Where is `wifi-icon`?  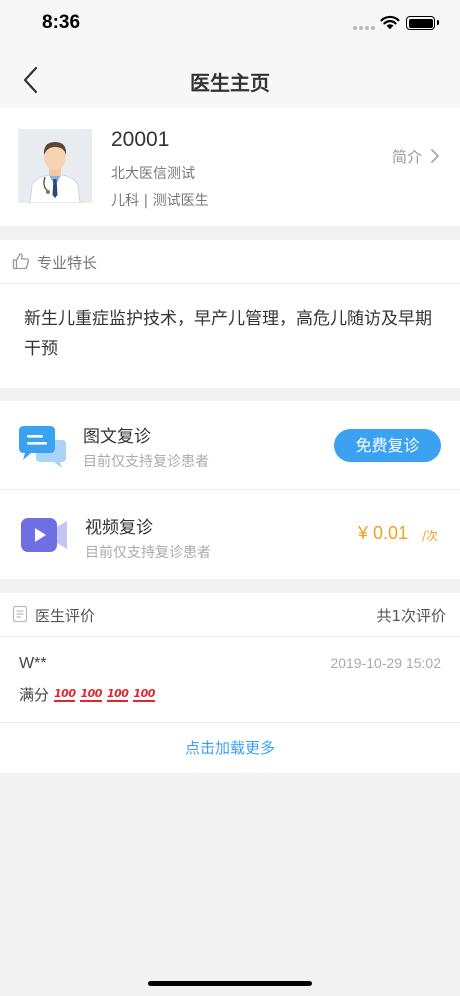
wifi-icon is located at coordinates (390, 22).